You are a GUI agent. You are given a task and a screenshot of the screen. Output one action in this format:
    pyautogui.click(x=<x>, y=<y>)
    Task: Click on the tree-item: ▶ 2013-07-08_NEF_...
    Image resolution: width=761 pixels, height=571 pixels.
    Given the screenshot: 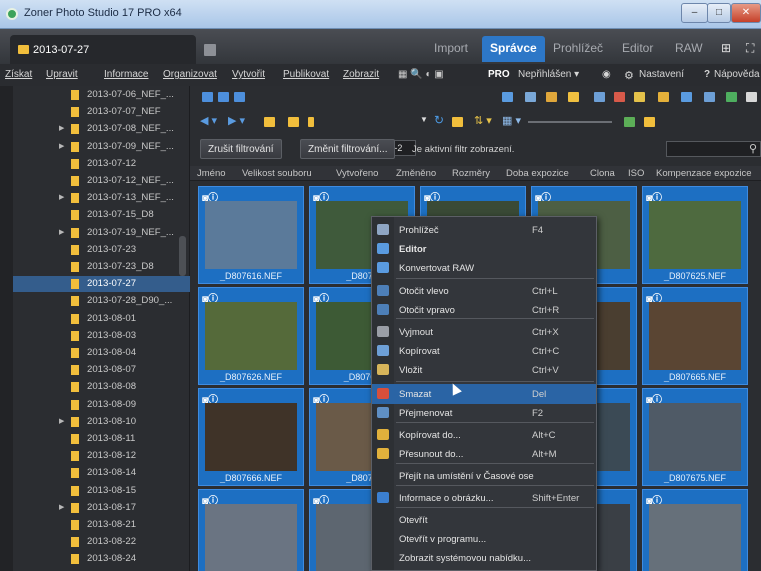 What is the action you would take?
    pyautogui.click(x=101, y=129)
    